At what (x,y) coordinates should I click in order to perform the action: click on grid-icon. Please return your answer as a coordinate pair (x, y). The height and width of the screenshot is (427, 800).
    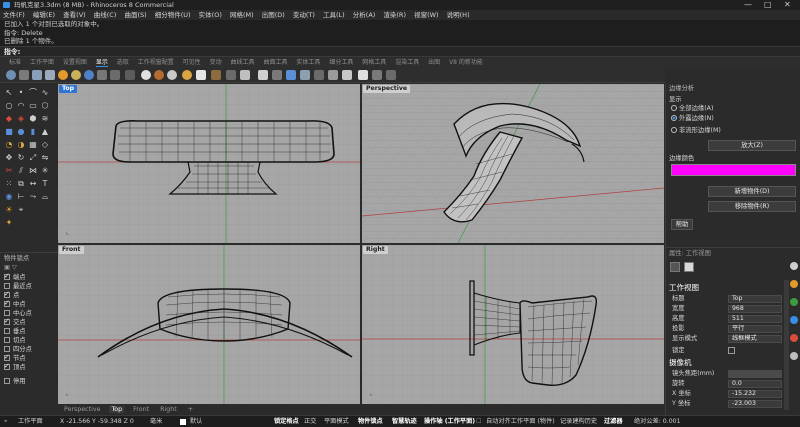
    Looking at the image, I should click on (24, 75).